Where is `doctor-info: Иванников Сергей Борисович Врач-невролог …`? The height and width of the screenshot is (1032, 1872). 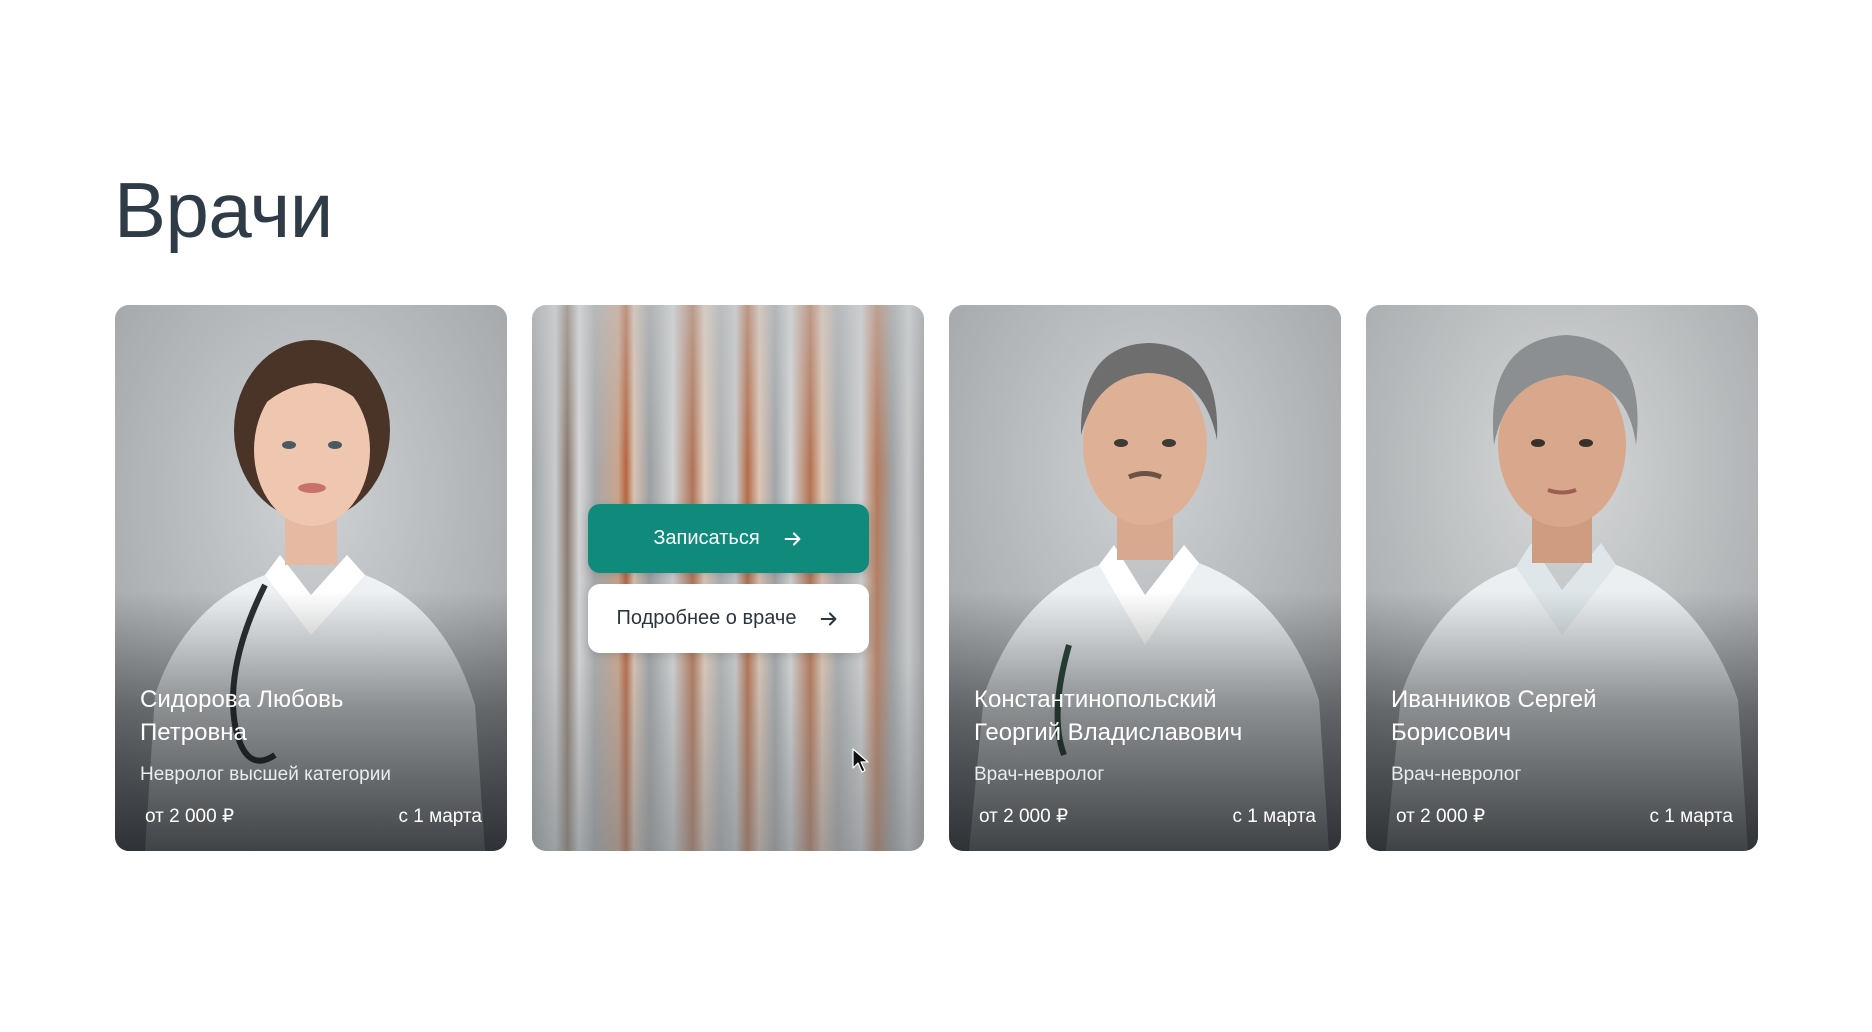
doctor-info: Иванников Сергей Борисович Врач-невролог … is located at coordinates (1562, 756).